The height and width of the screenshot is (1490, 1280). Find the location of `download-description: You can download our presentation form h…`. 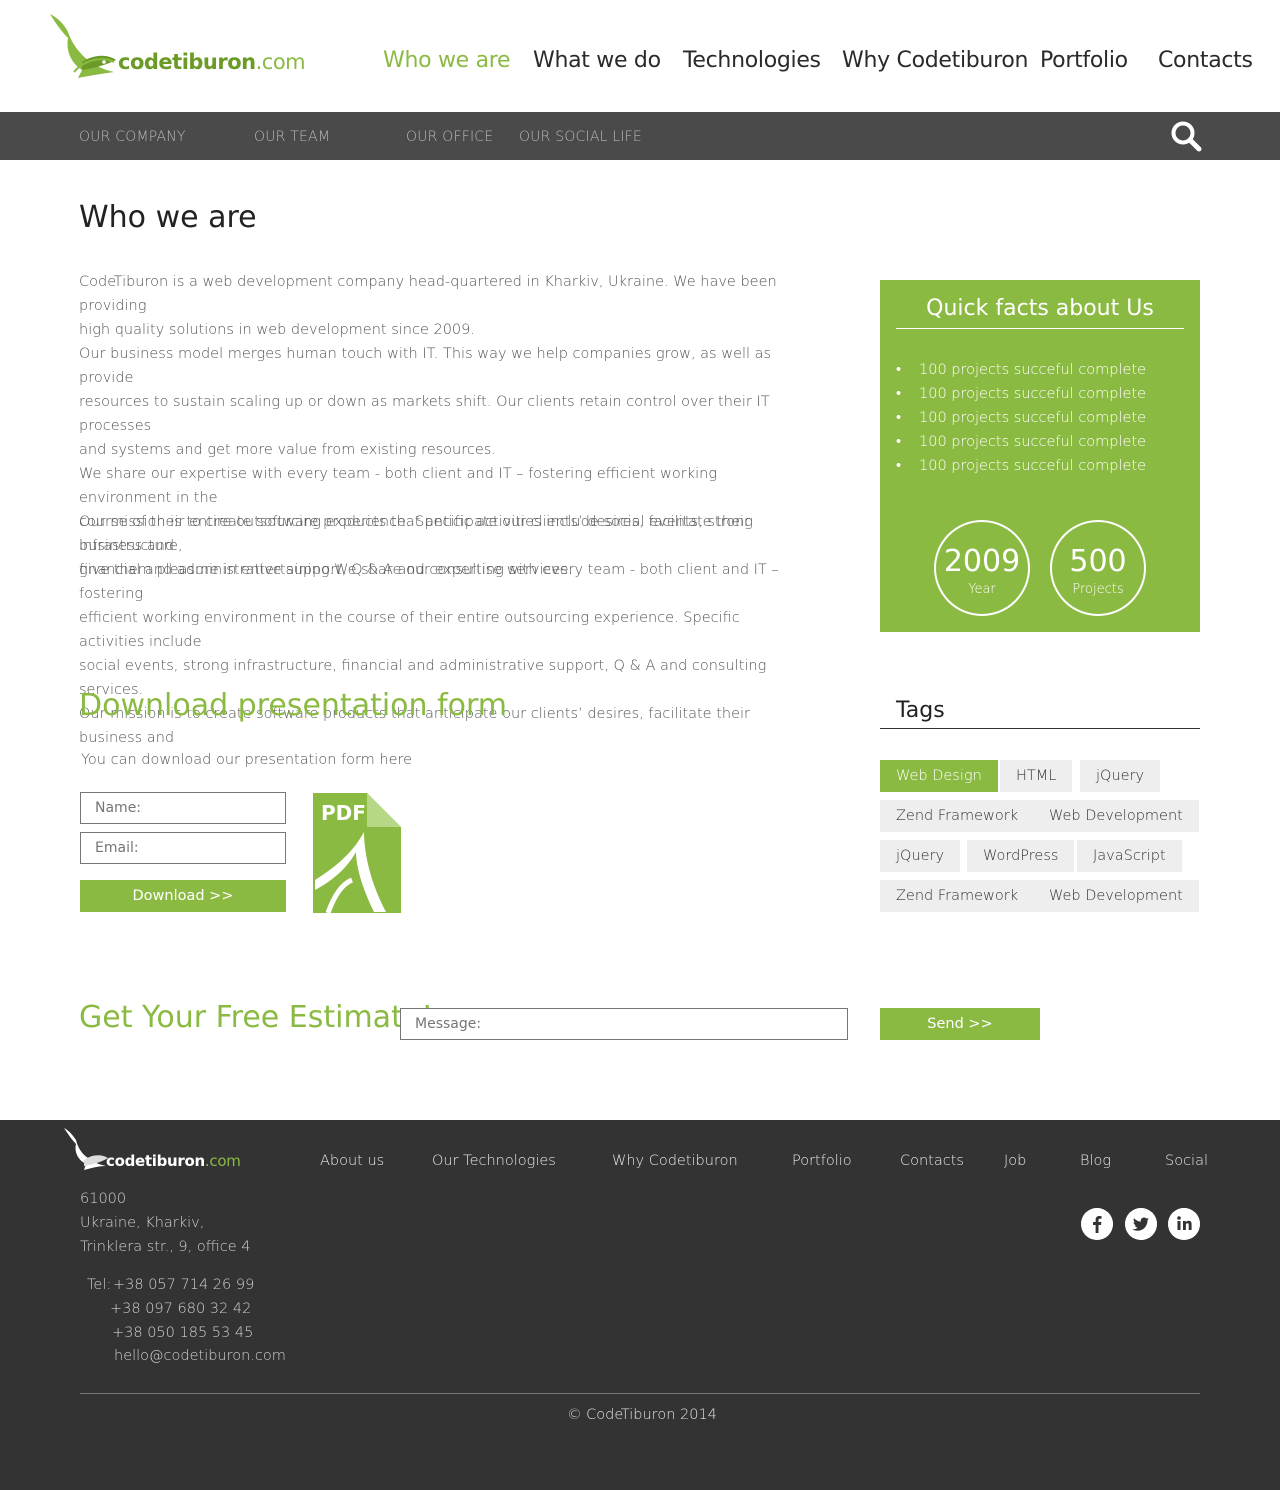

download-description: You can download our presentation form h… is located at coordinates (247, 760).